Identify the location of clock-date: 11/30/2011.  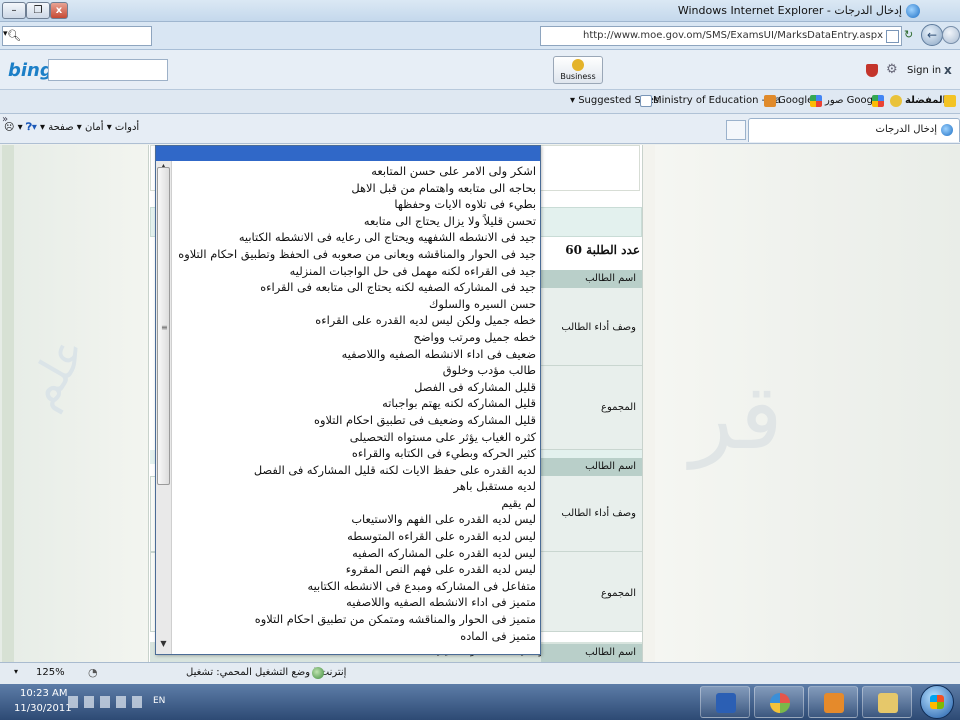
(43, 708).